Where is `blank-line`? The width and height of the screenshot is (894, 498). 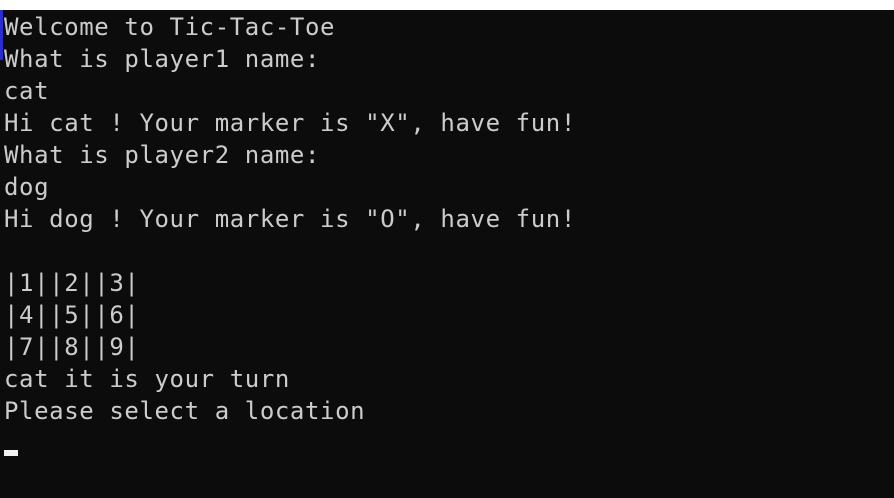 blank-line is located at coordinates (290, 251).